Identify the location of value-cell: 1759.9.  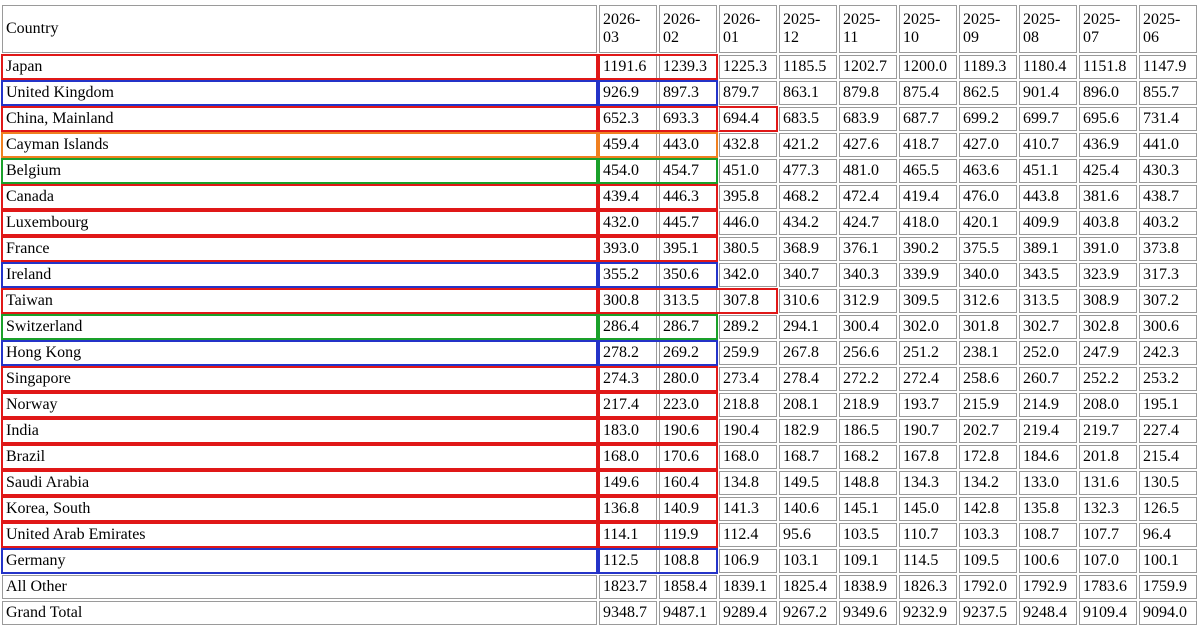
(1168, 587).